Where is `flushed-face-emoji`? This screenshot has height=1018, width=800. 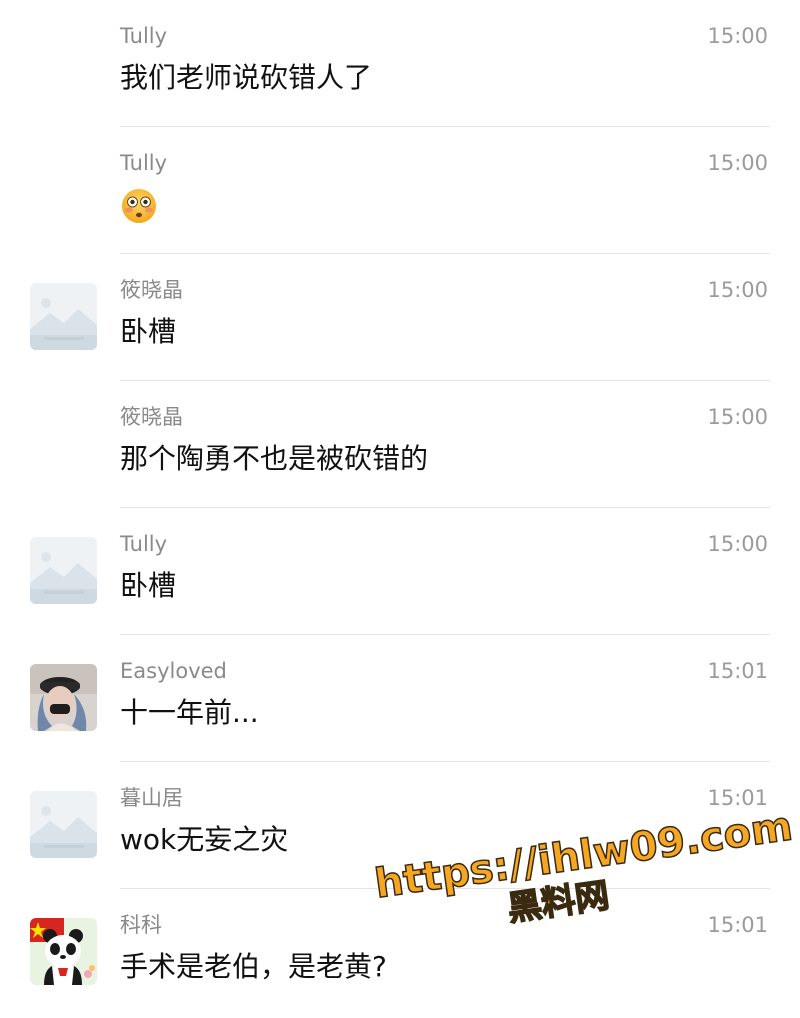 flushed-face-emoji is located at coordinates (139, 211).